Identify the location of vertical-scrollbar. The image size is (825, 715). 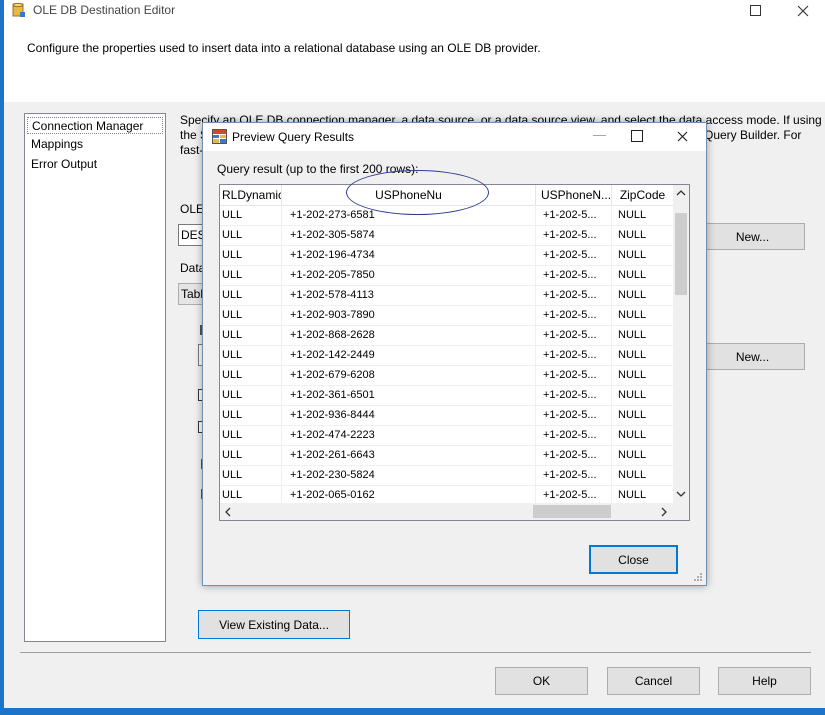
(681, 344).